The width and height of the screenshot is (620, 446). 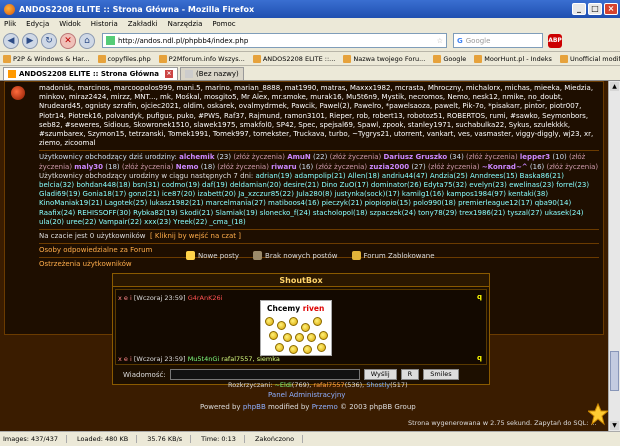 I want to click on tab-close-icon: ×, so click(x=169, y=74).